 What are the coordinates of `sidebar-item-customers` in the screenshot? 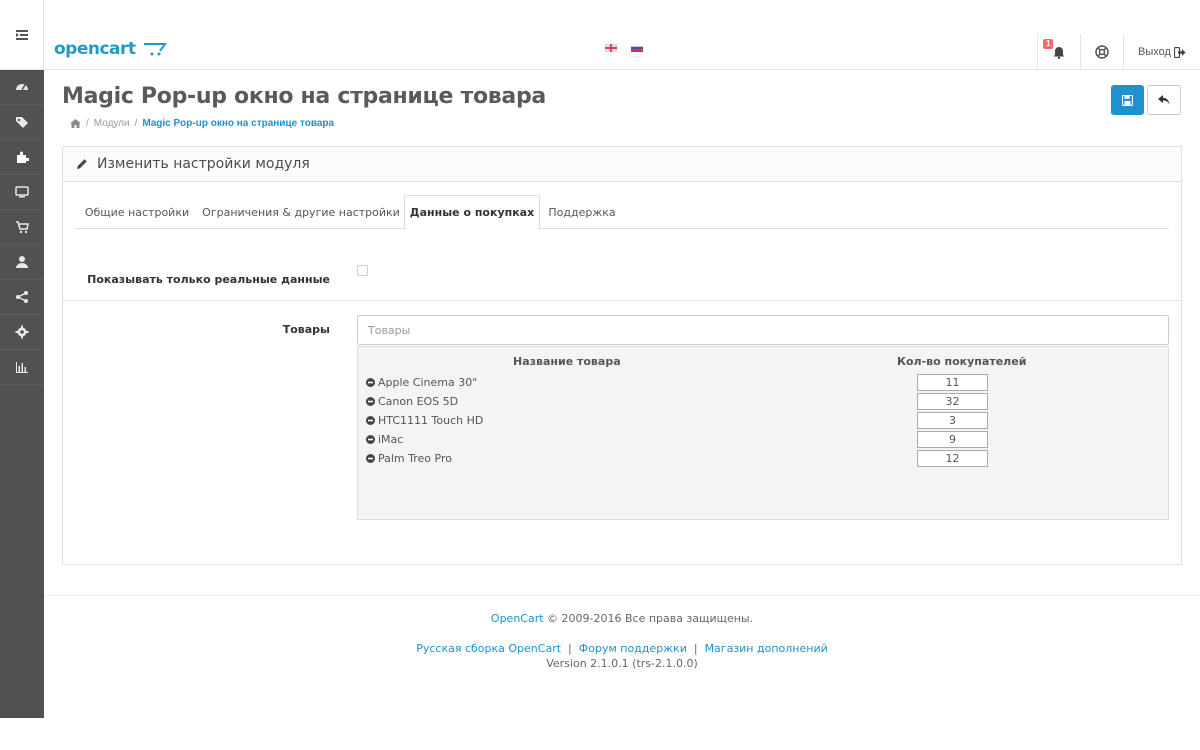 It's located at (22, 262).